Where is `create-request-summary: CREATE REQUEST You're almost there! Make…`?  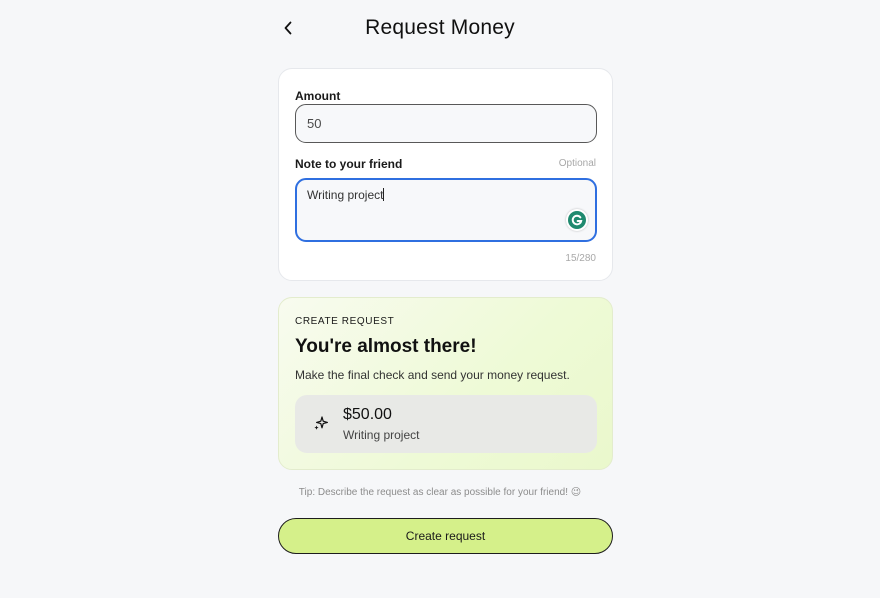
create-request-summary: CREATE REQUEST You're almost there! Make… is located at coordinates (445, 383).